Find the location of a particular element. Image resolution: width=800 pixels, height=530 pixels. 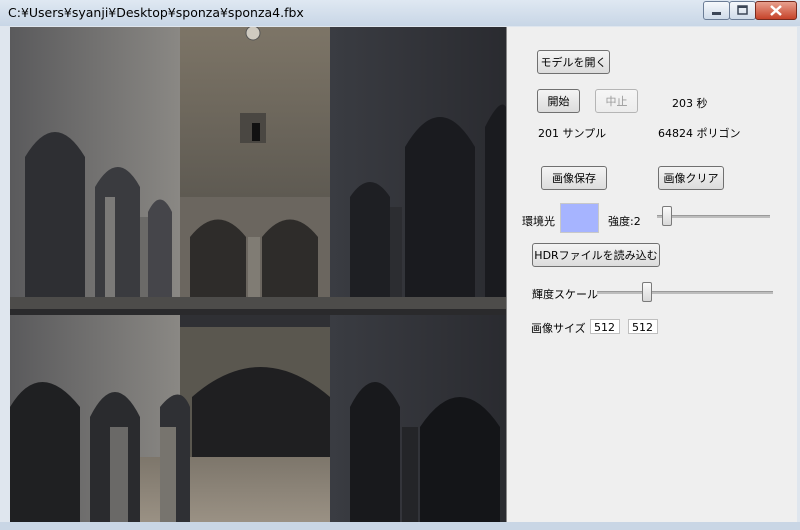

image-size-label: 画像サイズ is located at coordinates (558, 328).